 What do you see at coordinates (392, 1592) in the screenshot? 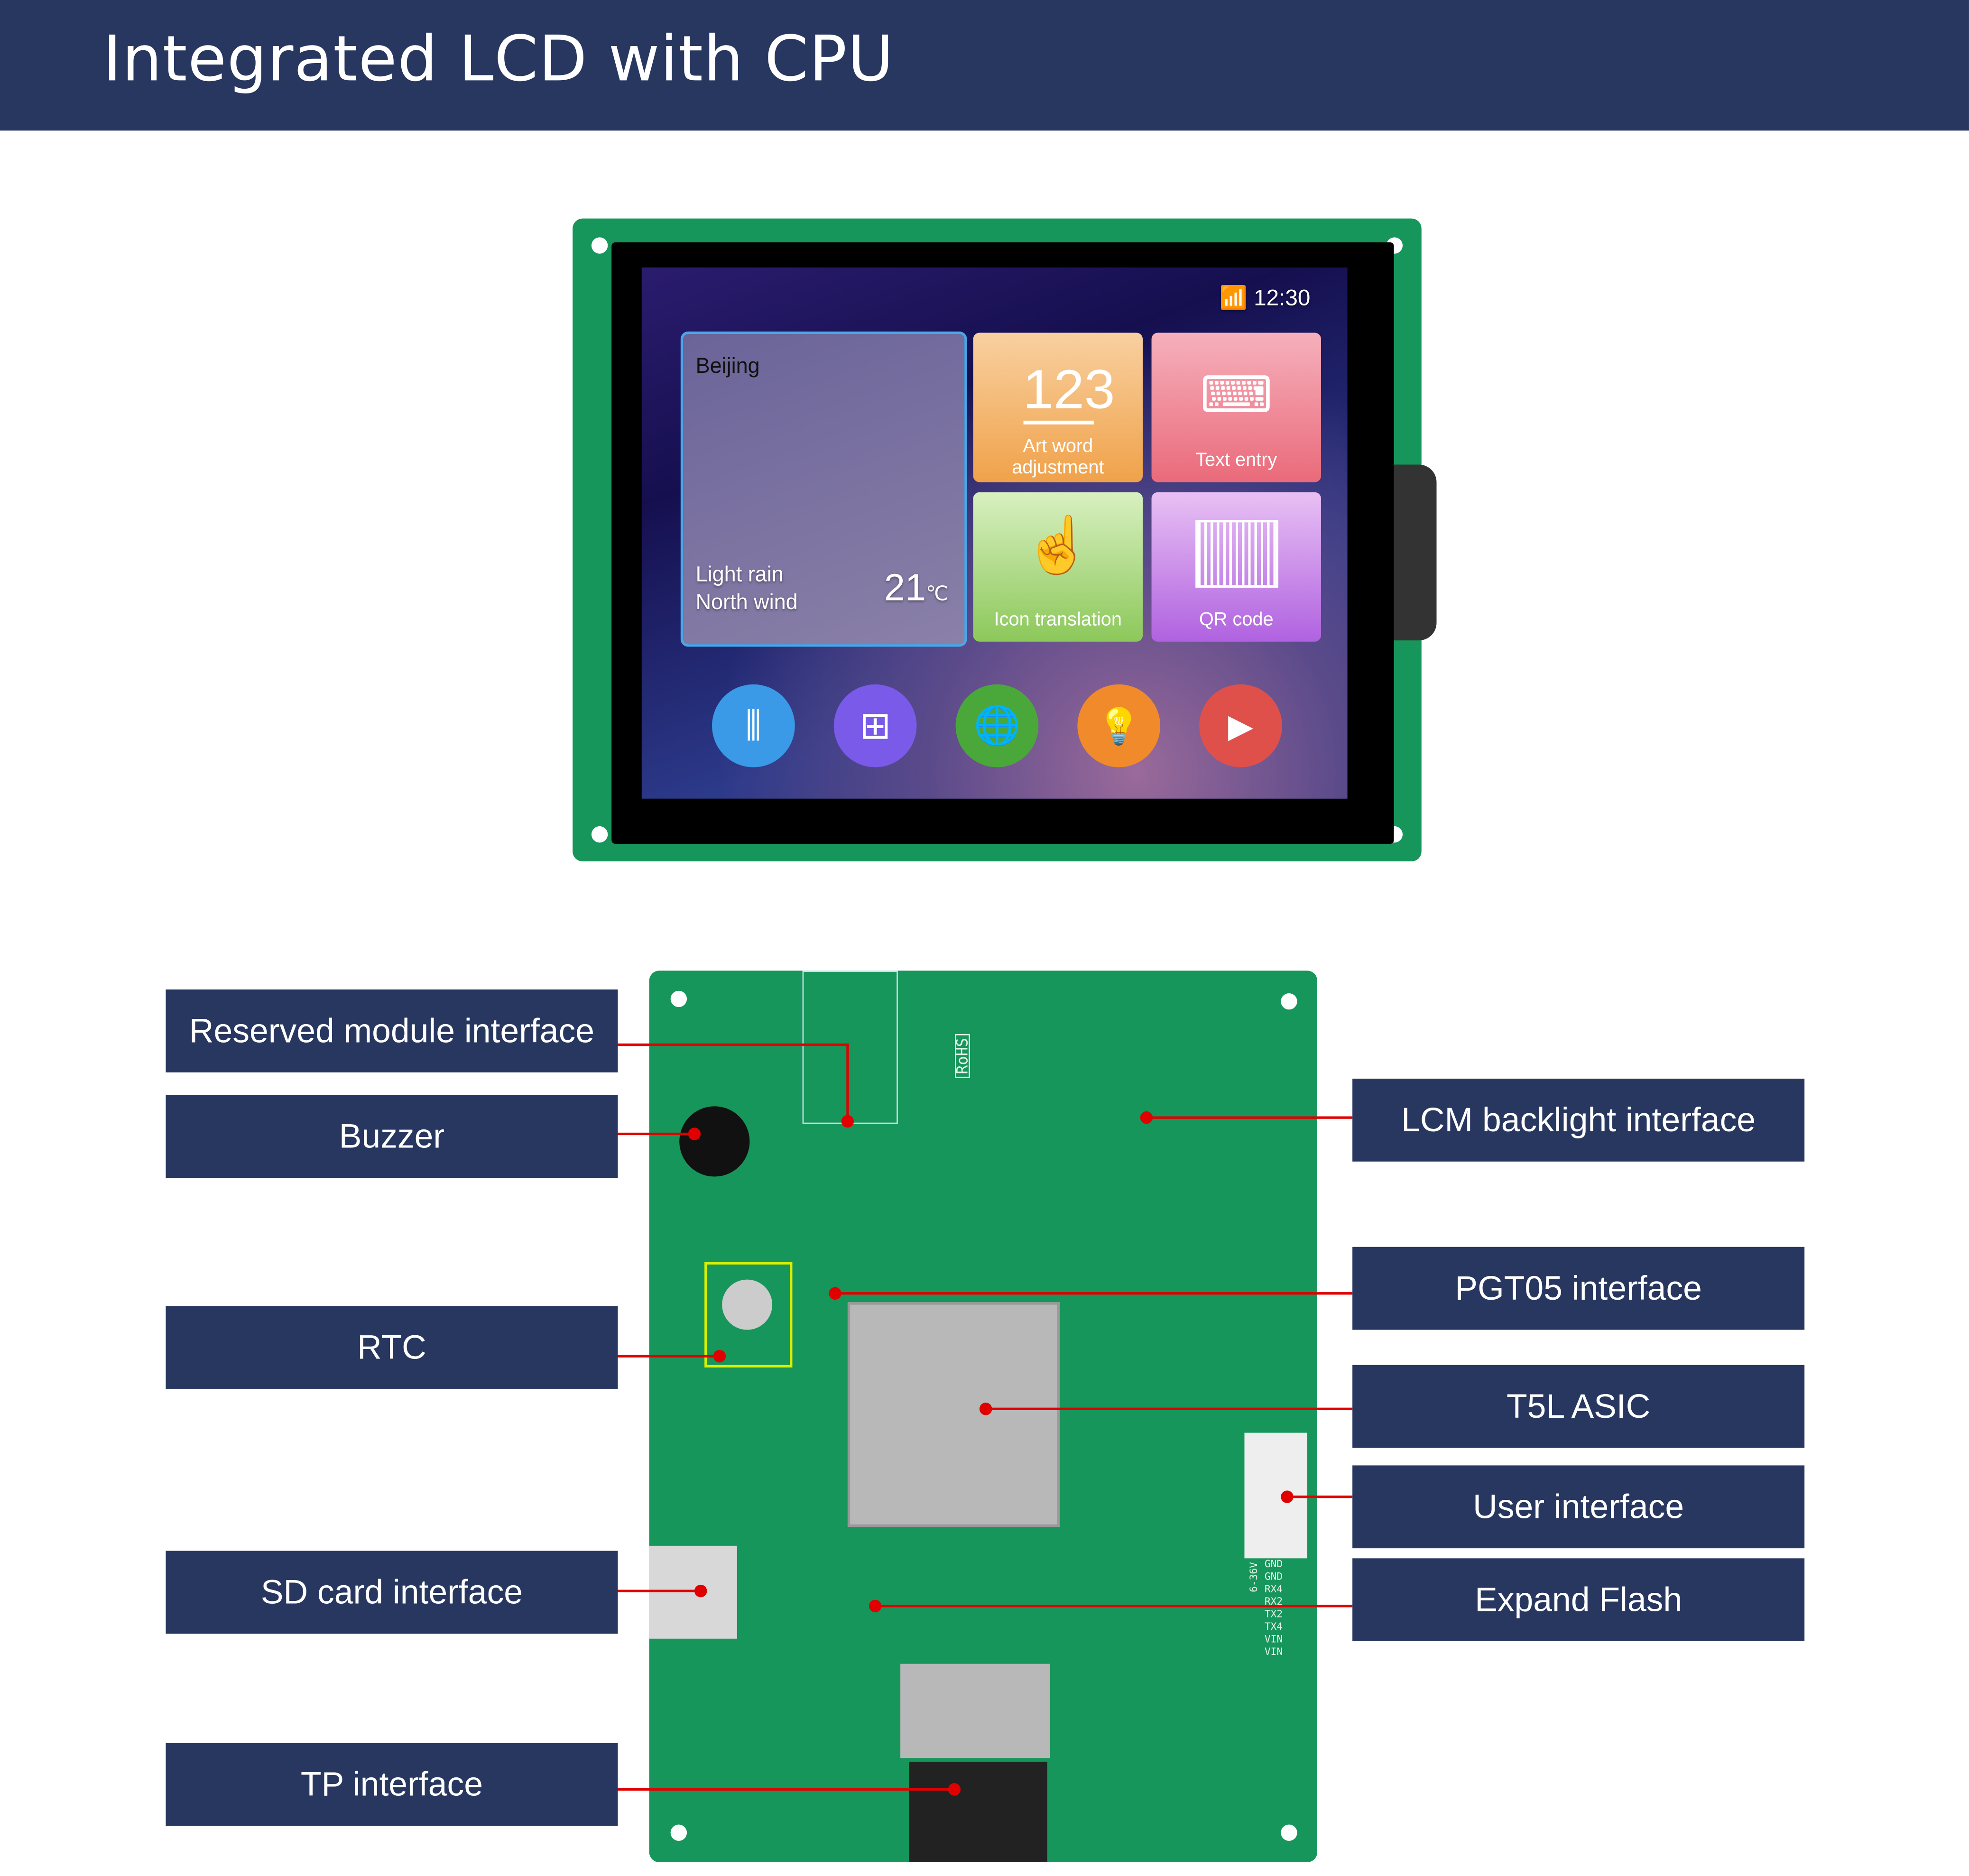
I see `label-sd-card-interface: SD card interface` at bounding box center [392, 1592].